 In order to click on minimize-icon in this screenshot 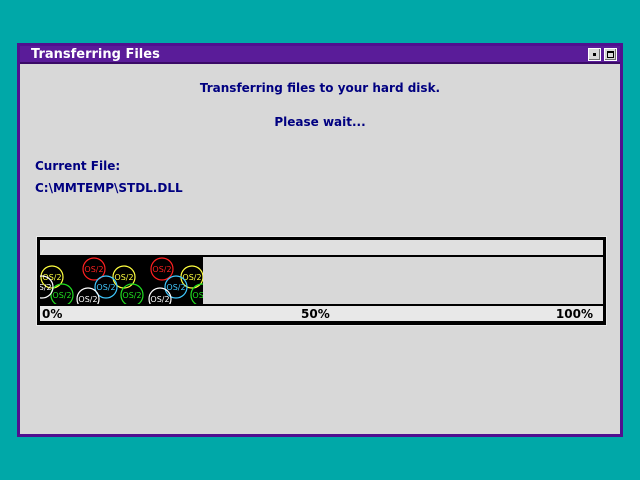, I will do `click(594, 54)`.